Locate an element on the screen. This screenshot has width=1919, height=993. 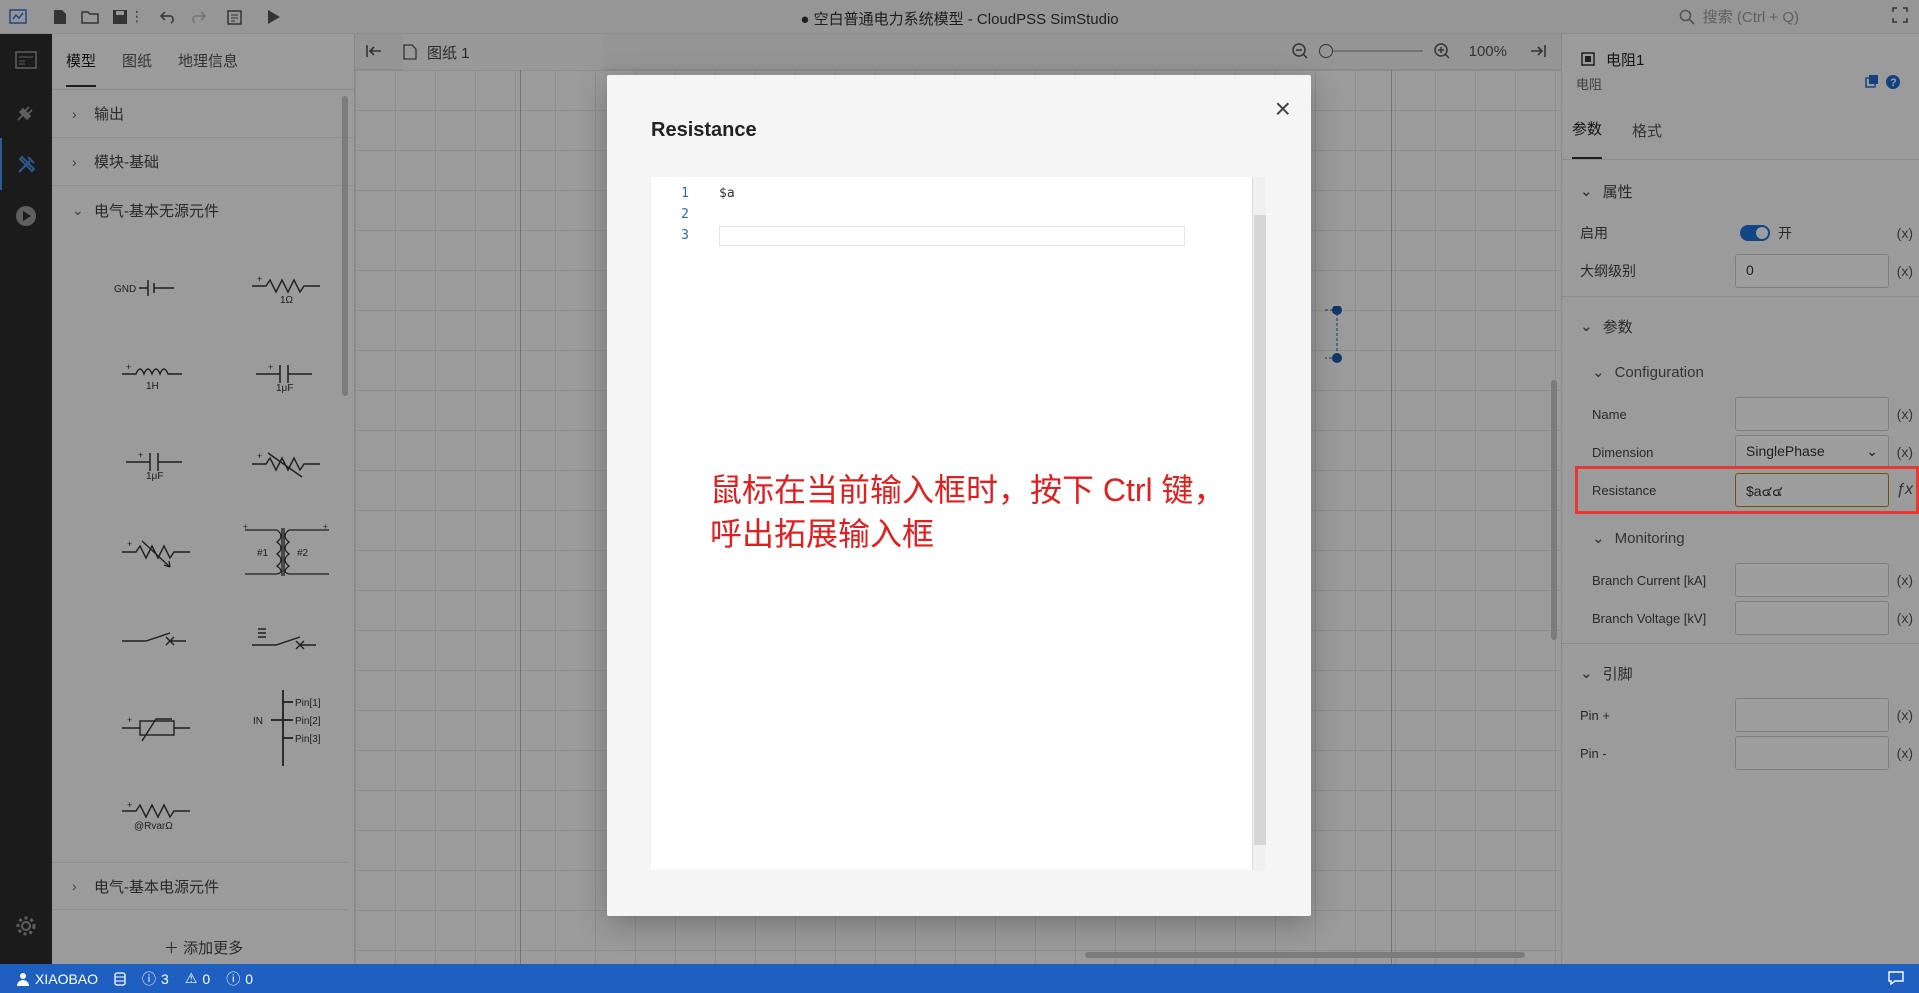
user-icon is located at coordinates (23, 979).